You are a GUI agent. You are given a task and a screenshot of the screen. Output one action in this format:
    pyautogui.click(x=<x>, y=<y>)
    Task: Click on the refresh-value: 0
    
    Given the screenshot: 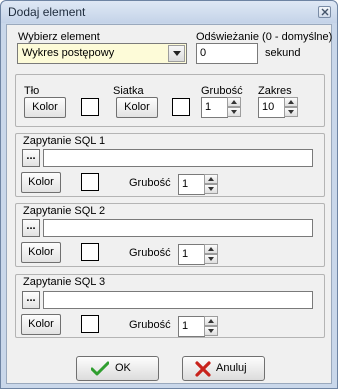 What is the action you would take?
    pyautogui.click(x=203, y=53)
    